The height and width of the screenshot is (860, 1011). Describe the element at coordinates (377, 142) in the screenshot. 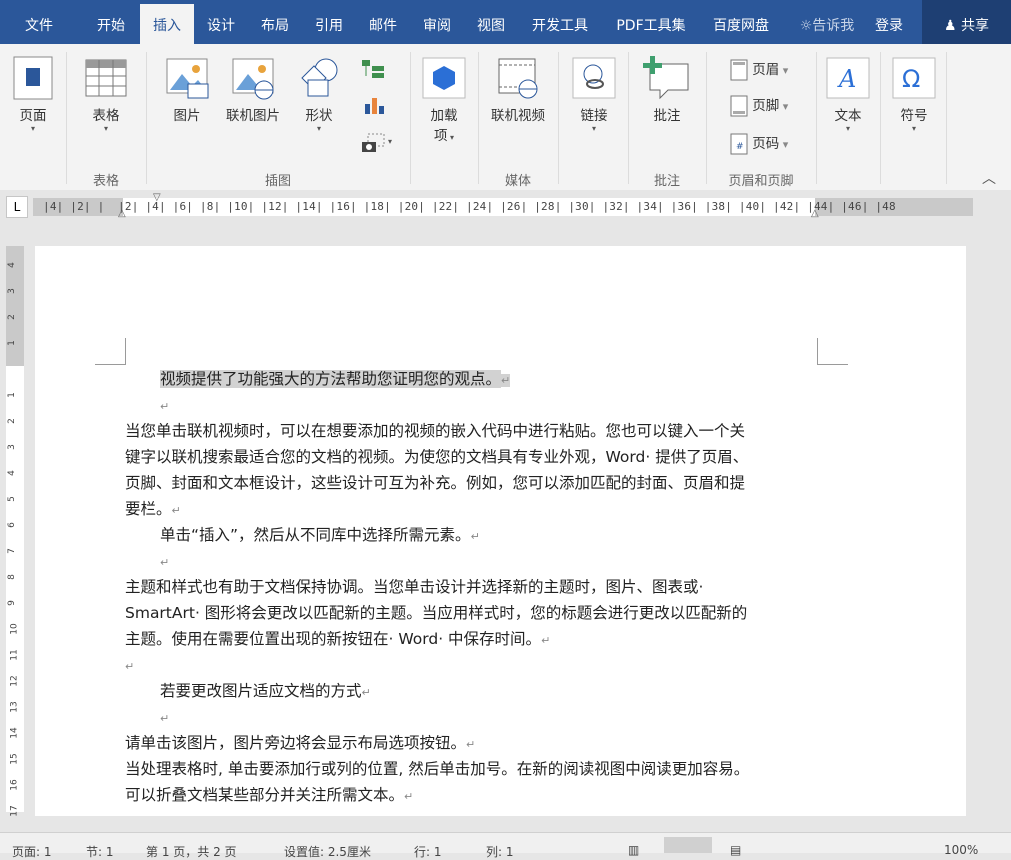

I see `screenshot-icon: ▾` at that location.